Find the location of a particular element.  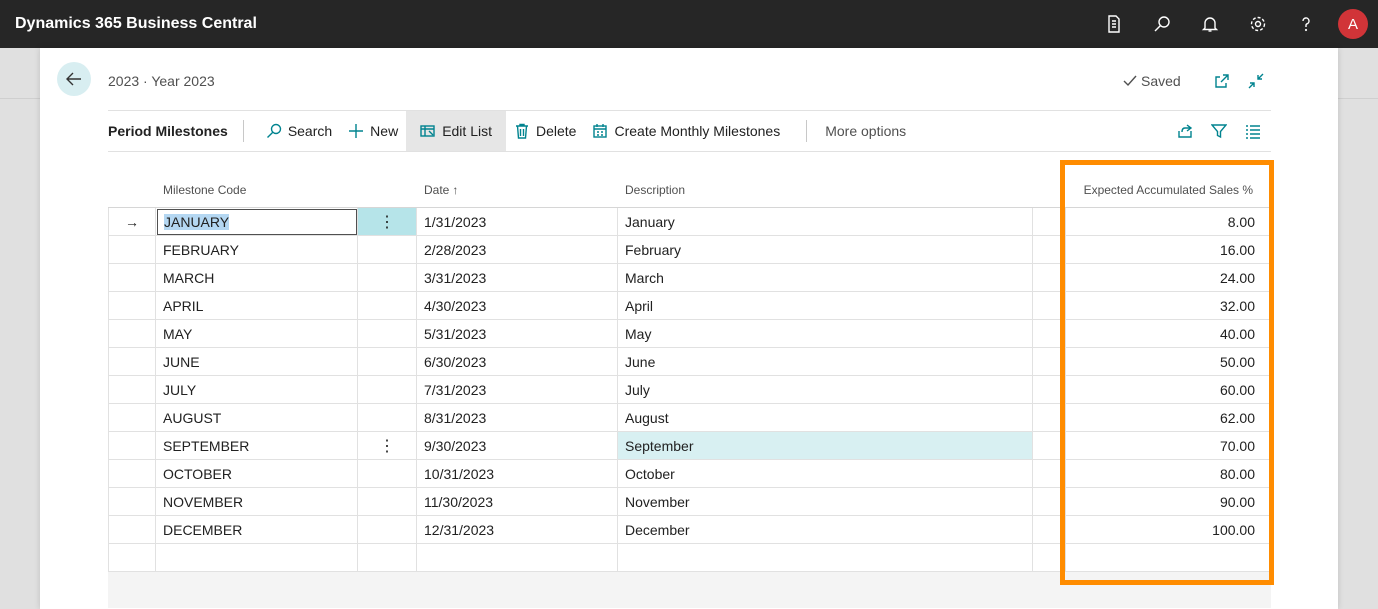

column-header-milestone-code: Milestone Code is located at coordinates (257, 190).